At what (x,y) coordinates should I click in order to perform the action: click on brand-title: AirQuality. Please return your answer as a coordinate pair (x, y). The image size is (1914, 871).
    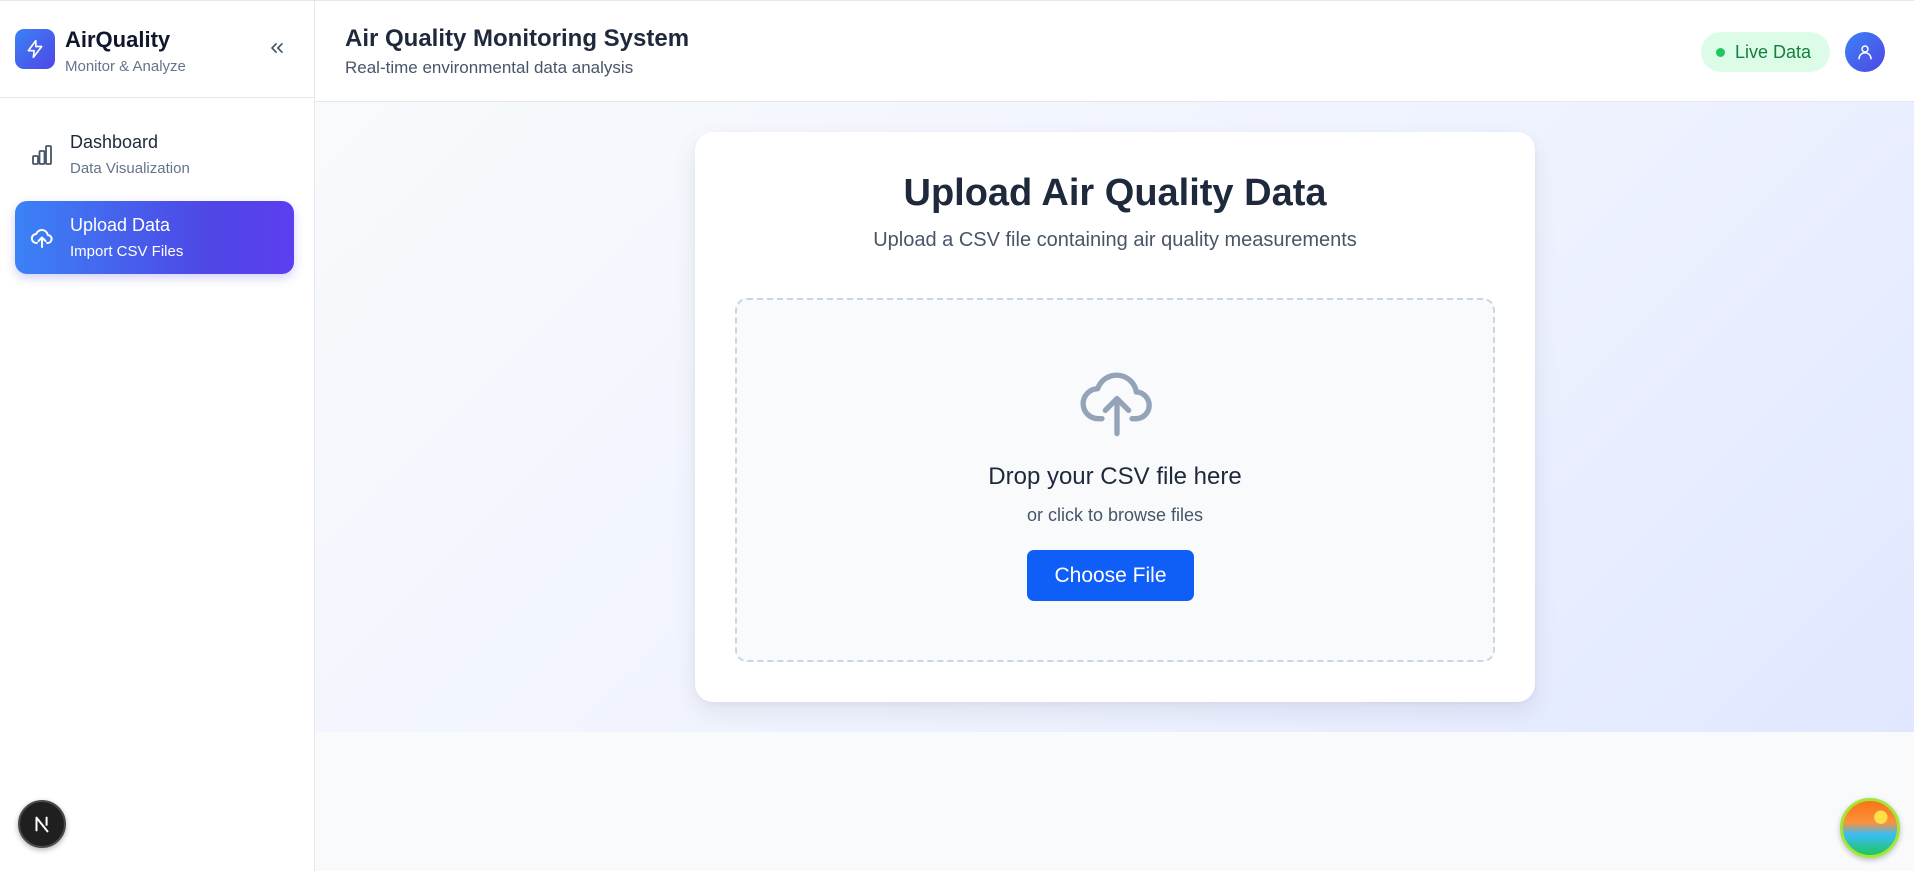
    Looking at the image, I should click on (118, 39).